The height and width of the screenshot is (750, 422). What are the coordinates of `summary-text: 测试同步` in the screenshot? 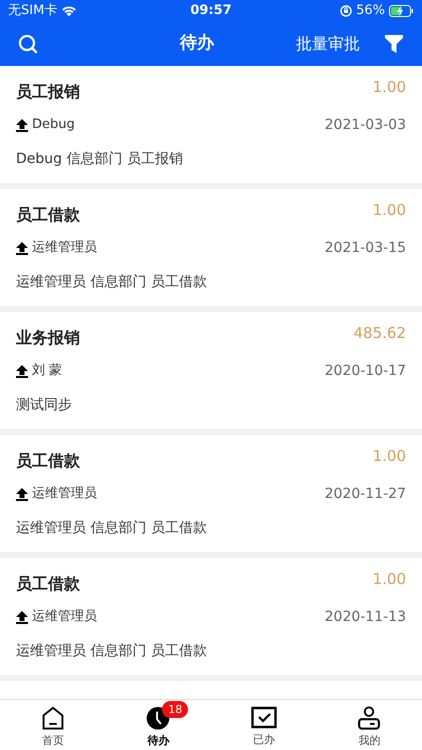 It's located at (44, 405).